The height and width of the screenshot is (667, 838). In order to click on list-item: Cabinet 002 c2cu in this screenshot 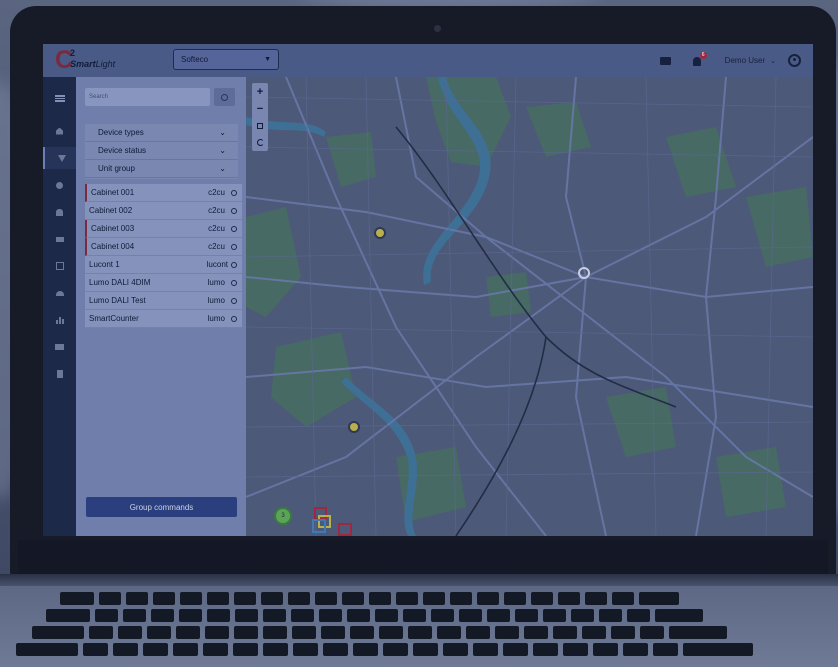, I will do `click(163, 211)`.